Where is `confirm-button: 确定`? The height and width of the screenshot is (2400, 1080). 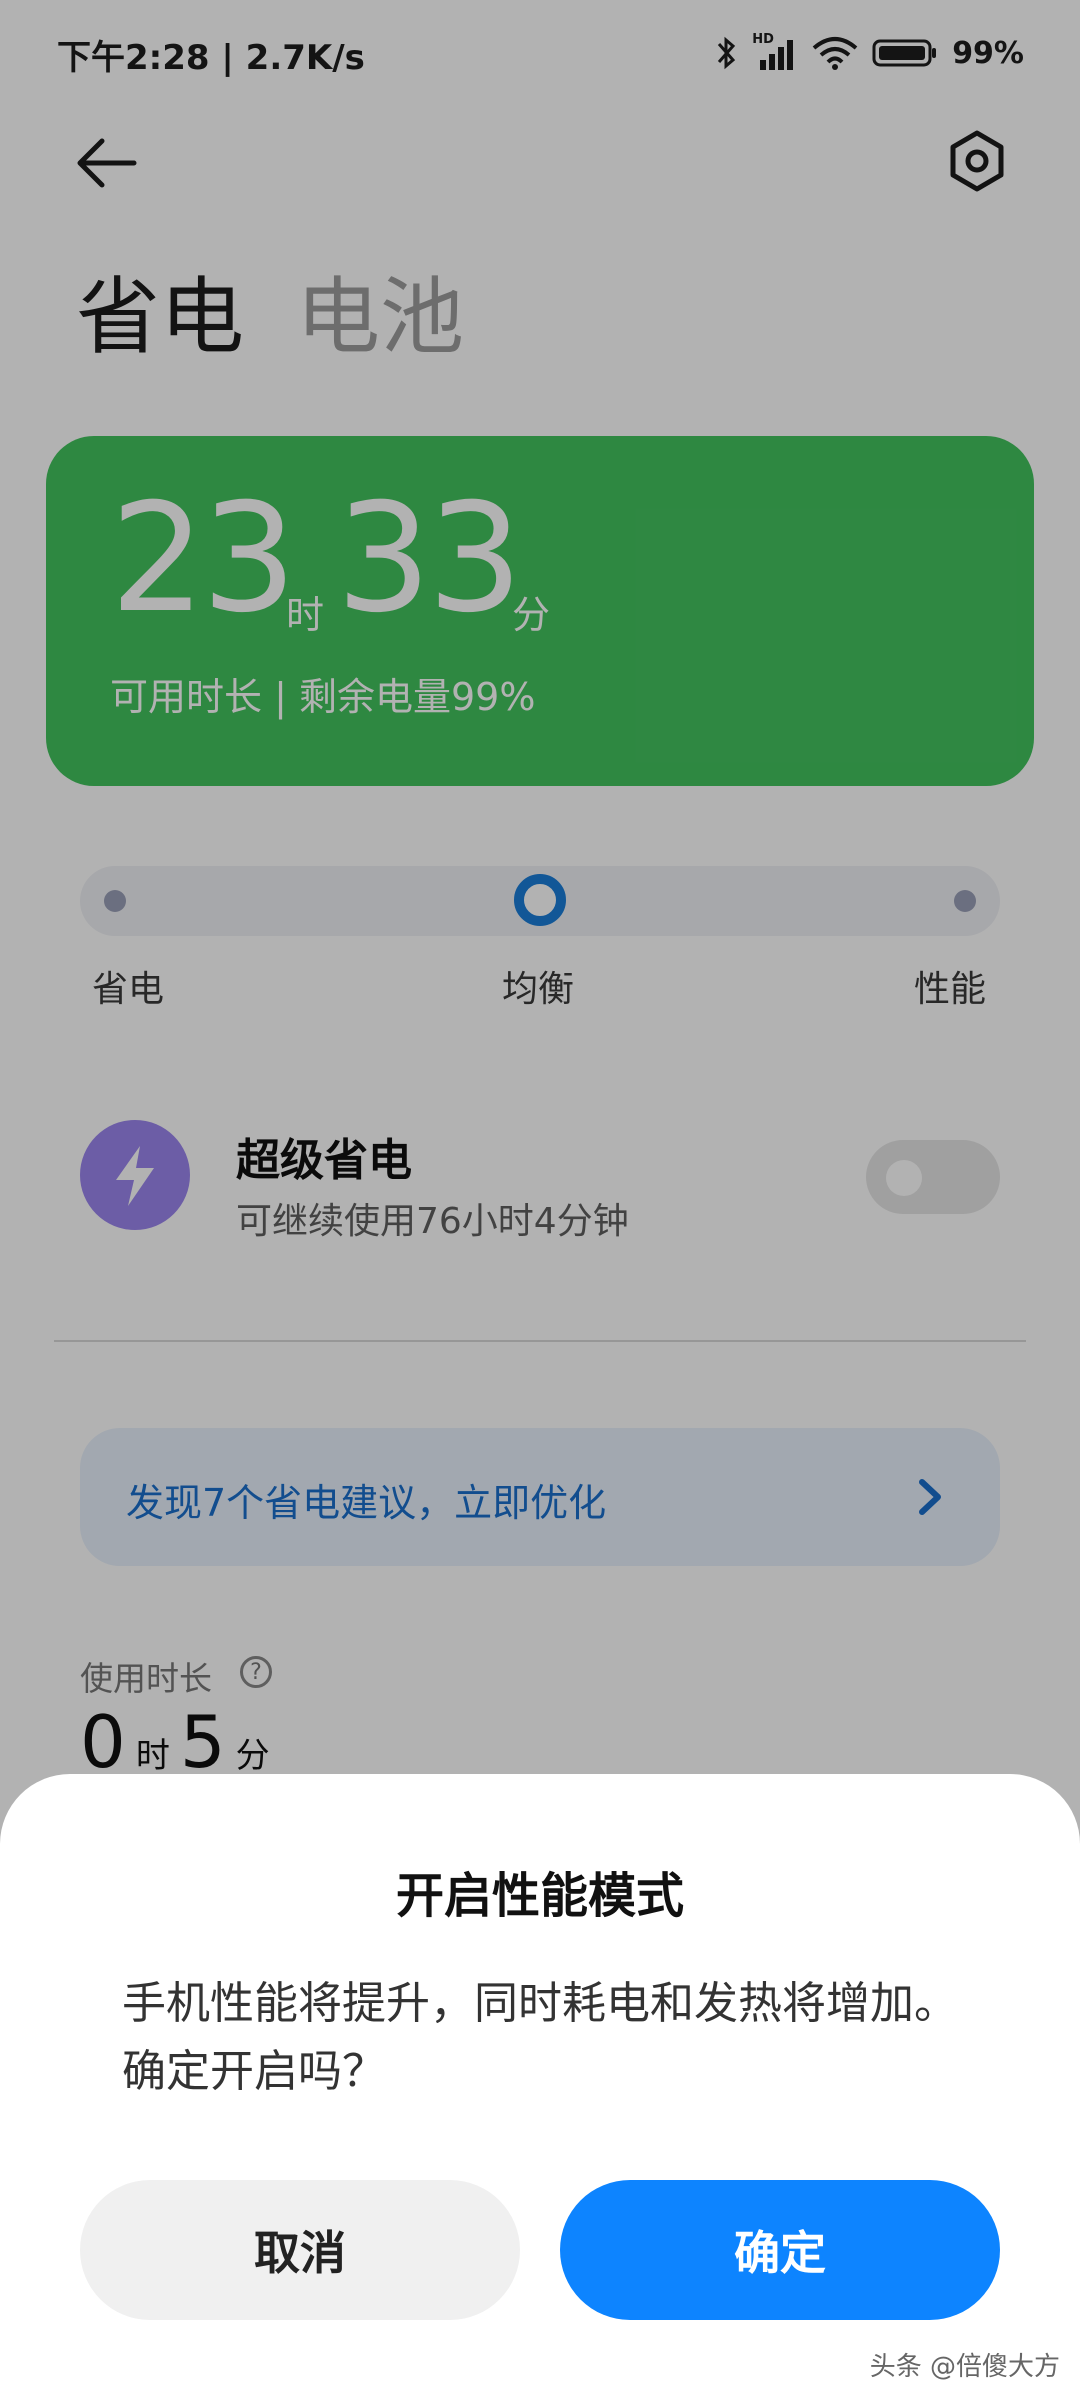 confirm-button: 确定 is located at coordinates (780, 2250).